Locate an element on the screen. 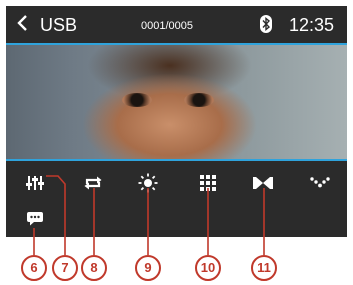 This screenshot has width=353, height=285. grid-view-button is located at coordinates (208, 183).